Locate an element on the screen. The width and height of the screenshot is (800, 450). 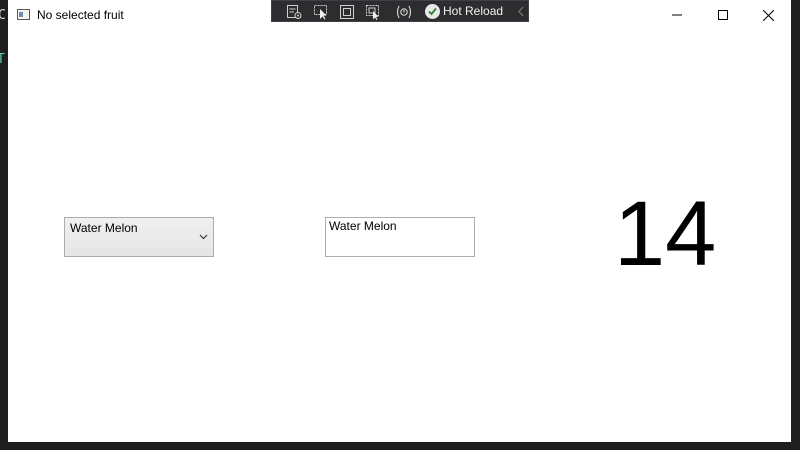
minimize-button is located at coordinates (677, 15).